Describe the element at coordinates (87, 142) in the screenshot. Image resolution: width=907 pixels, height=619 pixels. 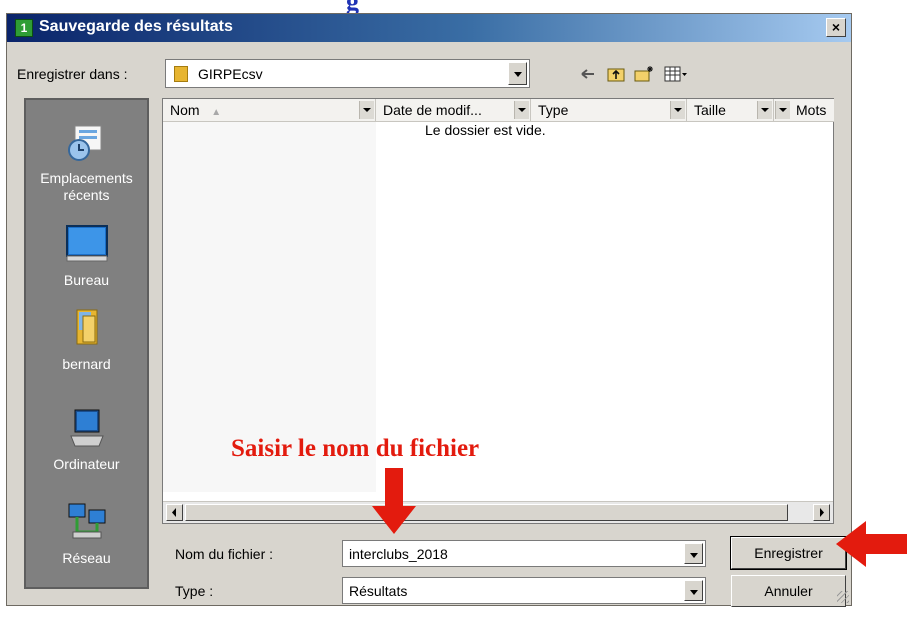
I see `recent-places-icon` at that location.